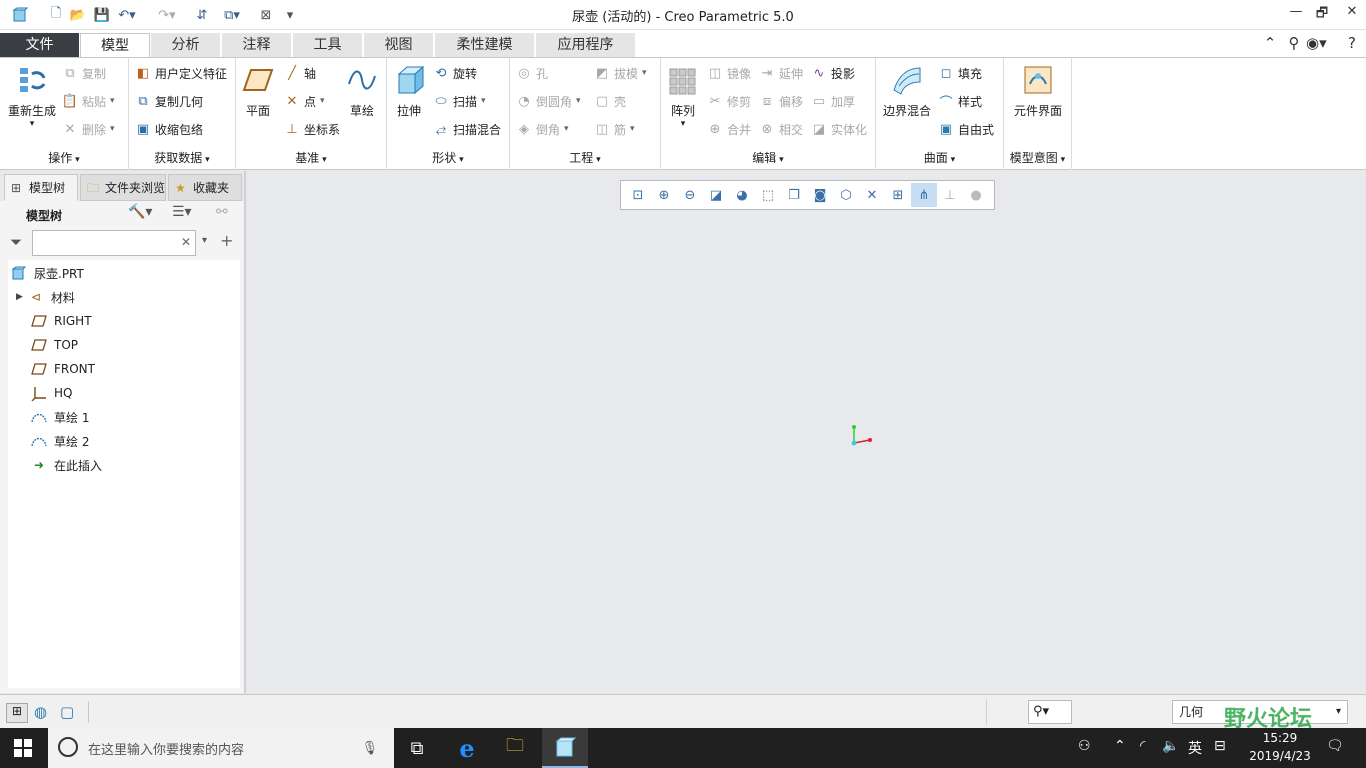  What do you see at coordinates (205, 187) in the screenshot?
I see `tab-favorites: ★ 收藏夹` at bounding box center [205, 187].